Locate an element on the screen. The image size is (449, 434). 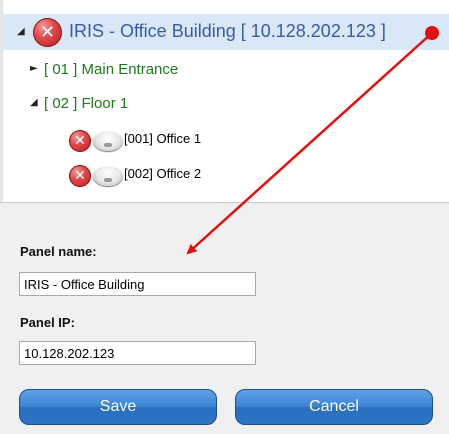
tree-node-device-office-1: ✕ [001] Office 1 is located at coordinates (153, 140).